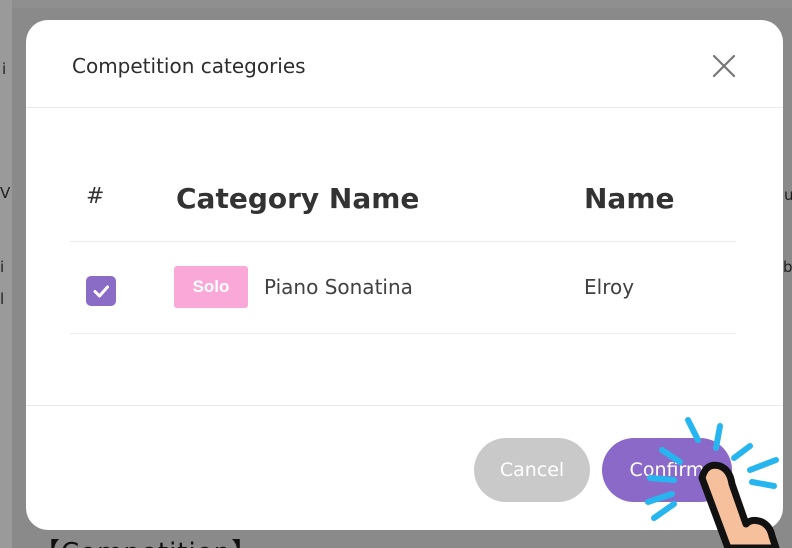 The image size is (792, 548). Describe the element at coordinates (189, 66) in the screenshot. I see `dialog-title: Competition categories` at that location.